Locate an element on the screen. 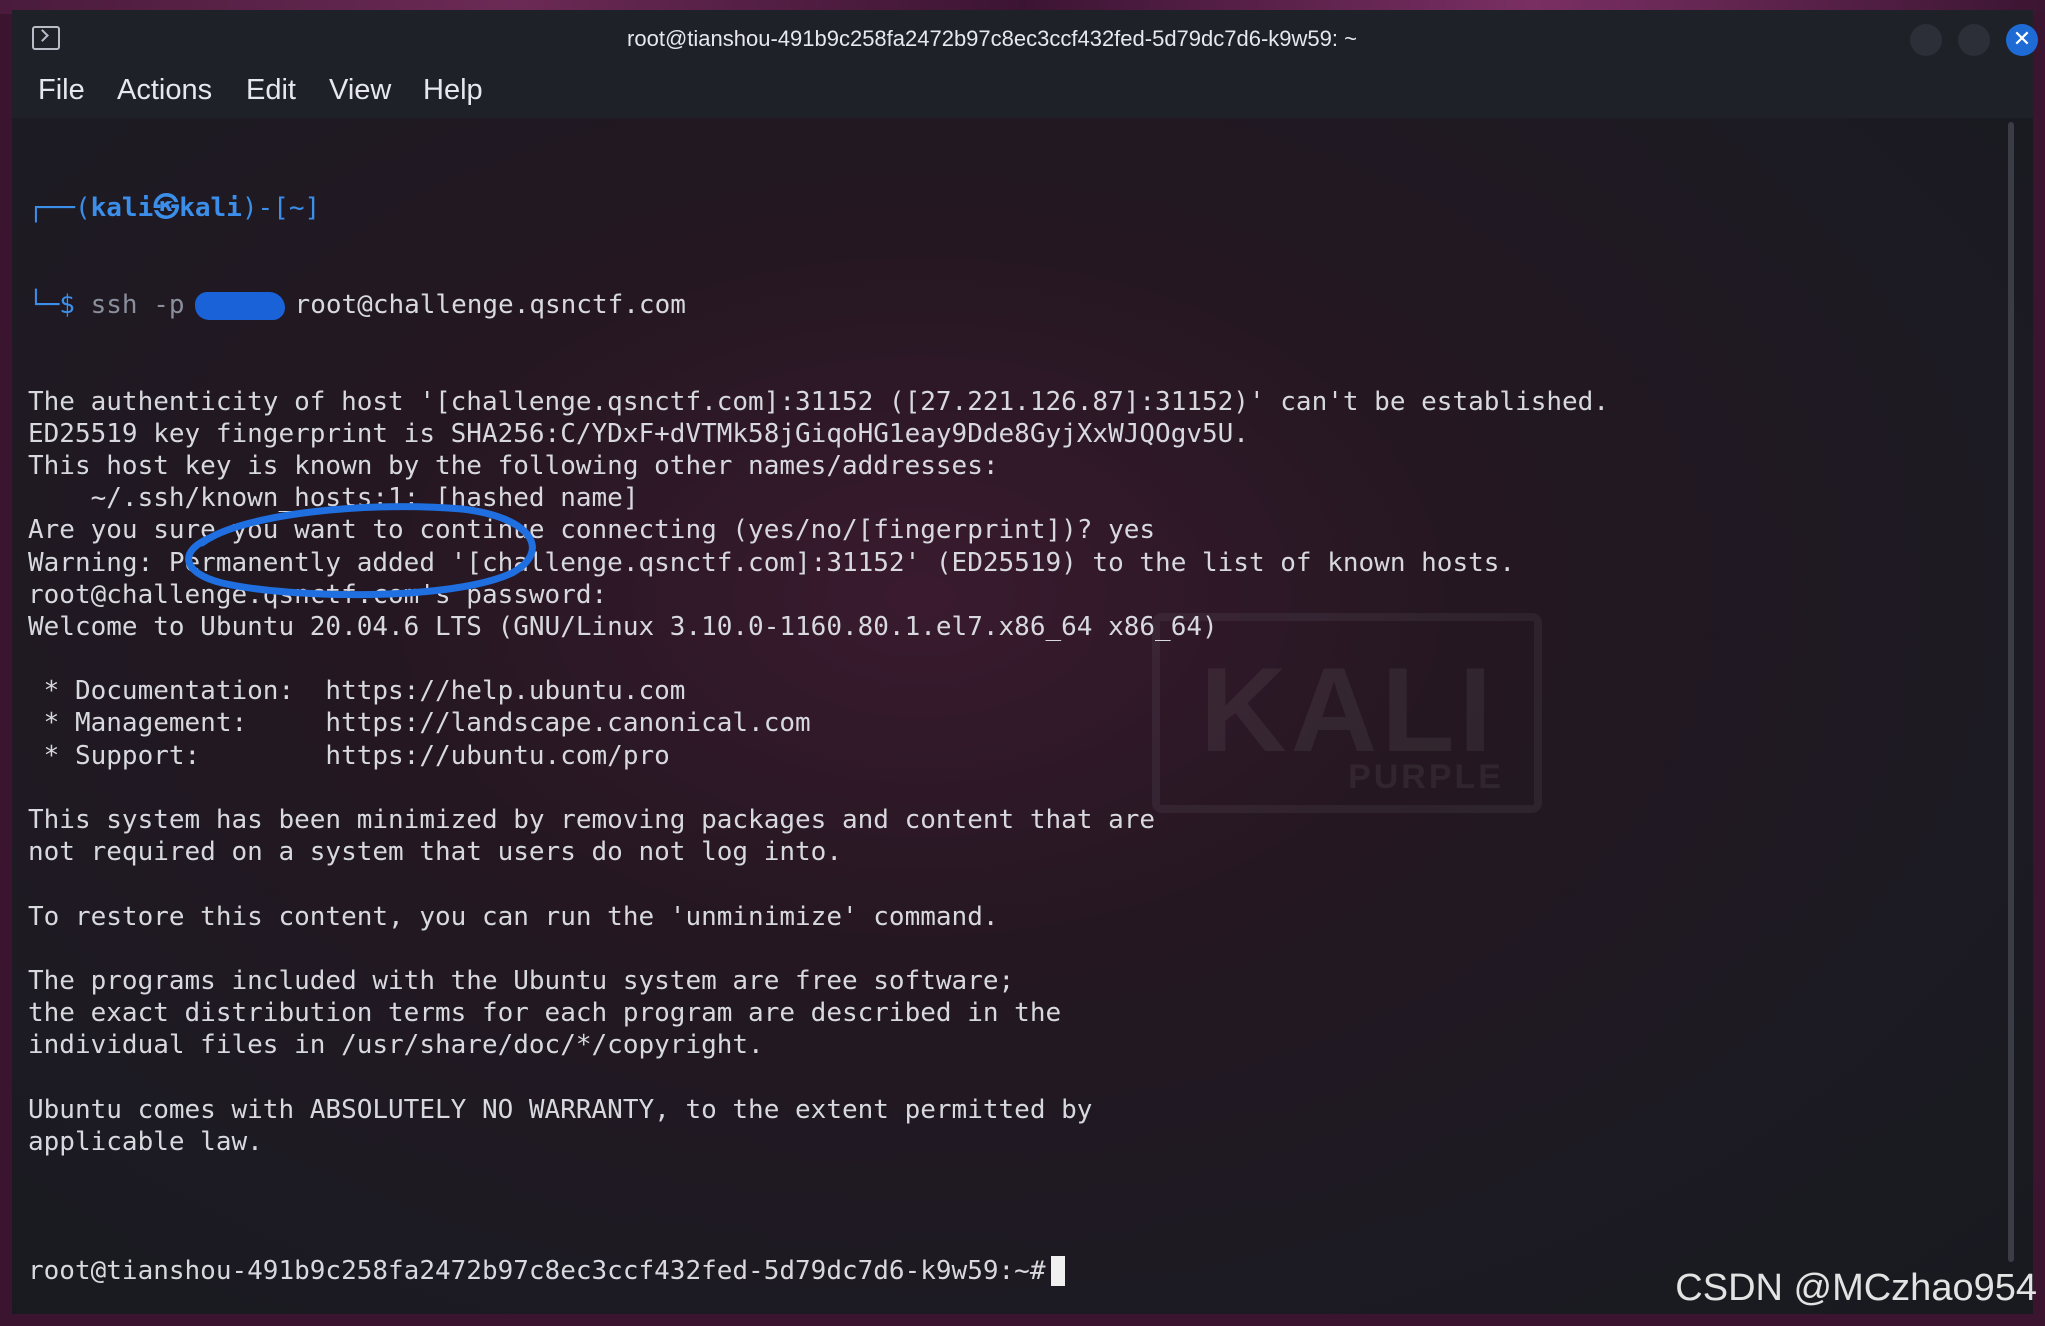  ssh-target: root@challenge.qsnctf.com is located at coordinates (490, 305).